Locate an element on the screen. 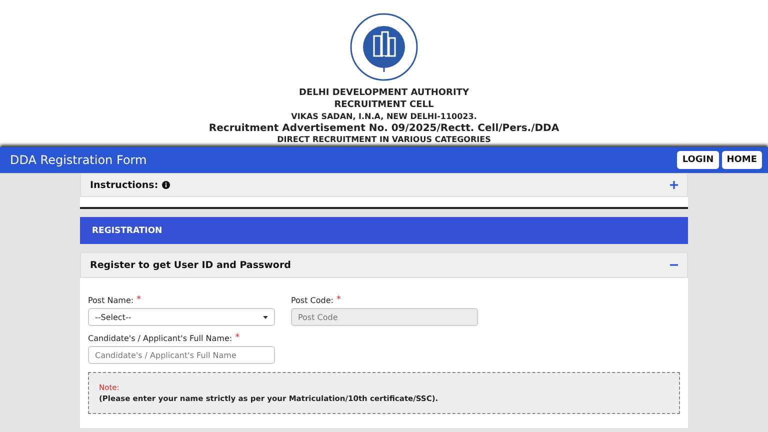  info-icon is located at coordinates (166, 185).